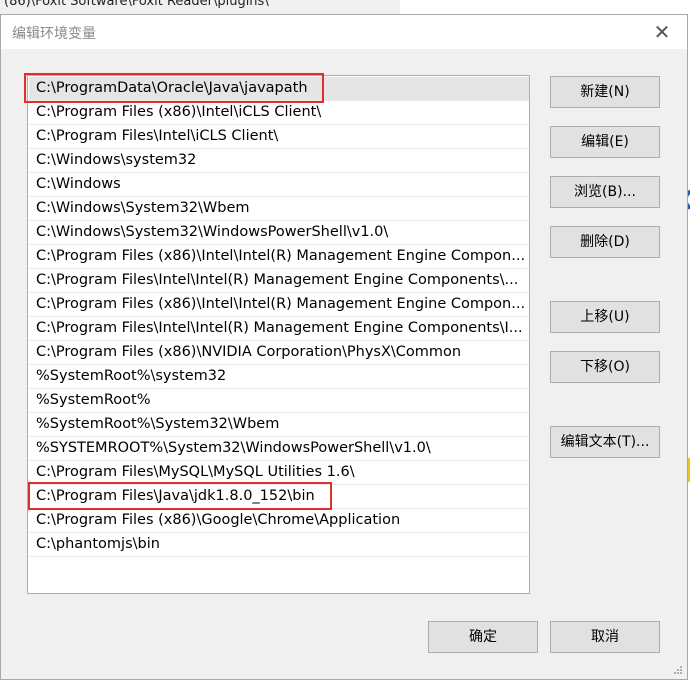 The height and width of the screenshot is (681, 690). I want to click on path-list-item: C:\phantomjs\bin, so click(279, 545).